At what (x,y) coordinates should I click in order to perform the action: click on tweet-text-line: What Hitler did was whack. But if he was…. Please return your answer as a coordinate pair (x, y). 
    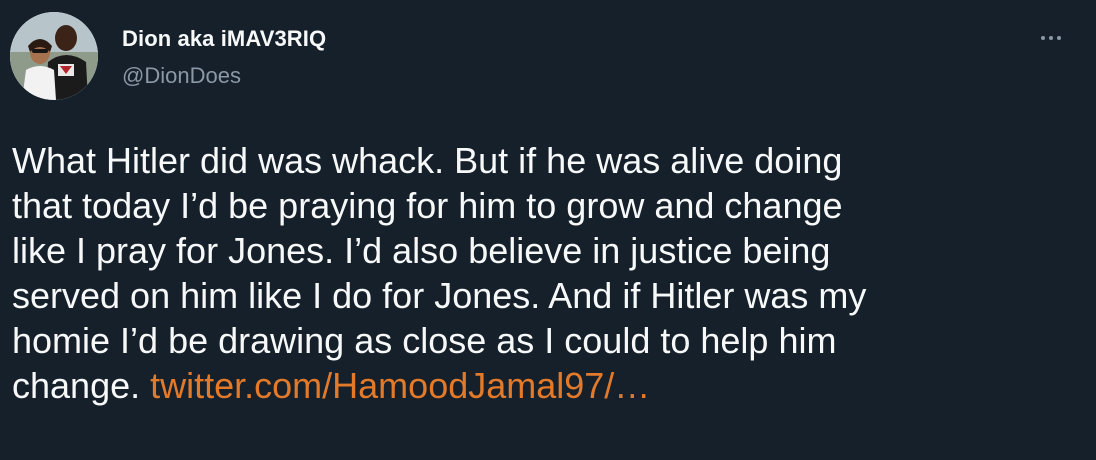
    Looking at the image, I should click on (427, 160).